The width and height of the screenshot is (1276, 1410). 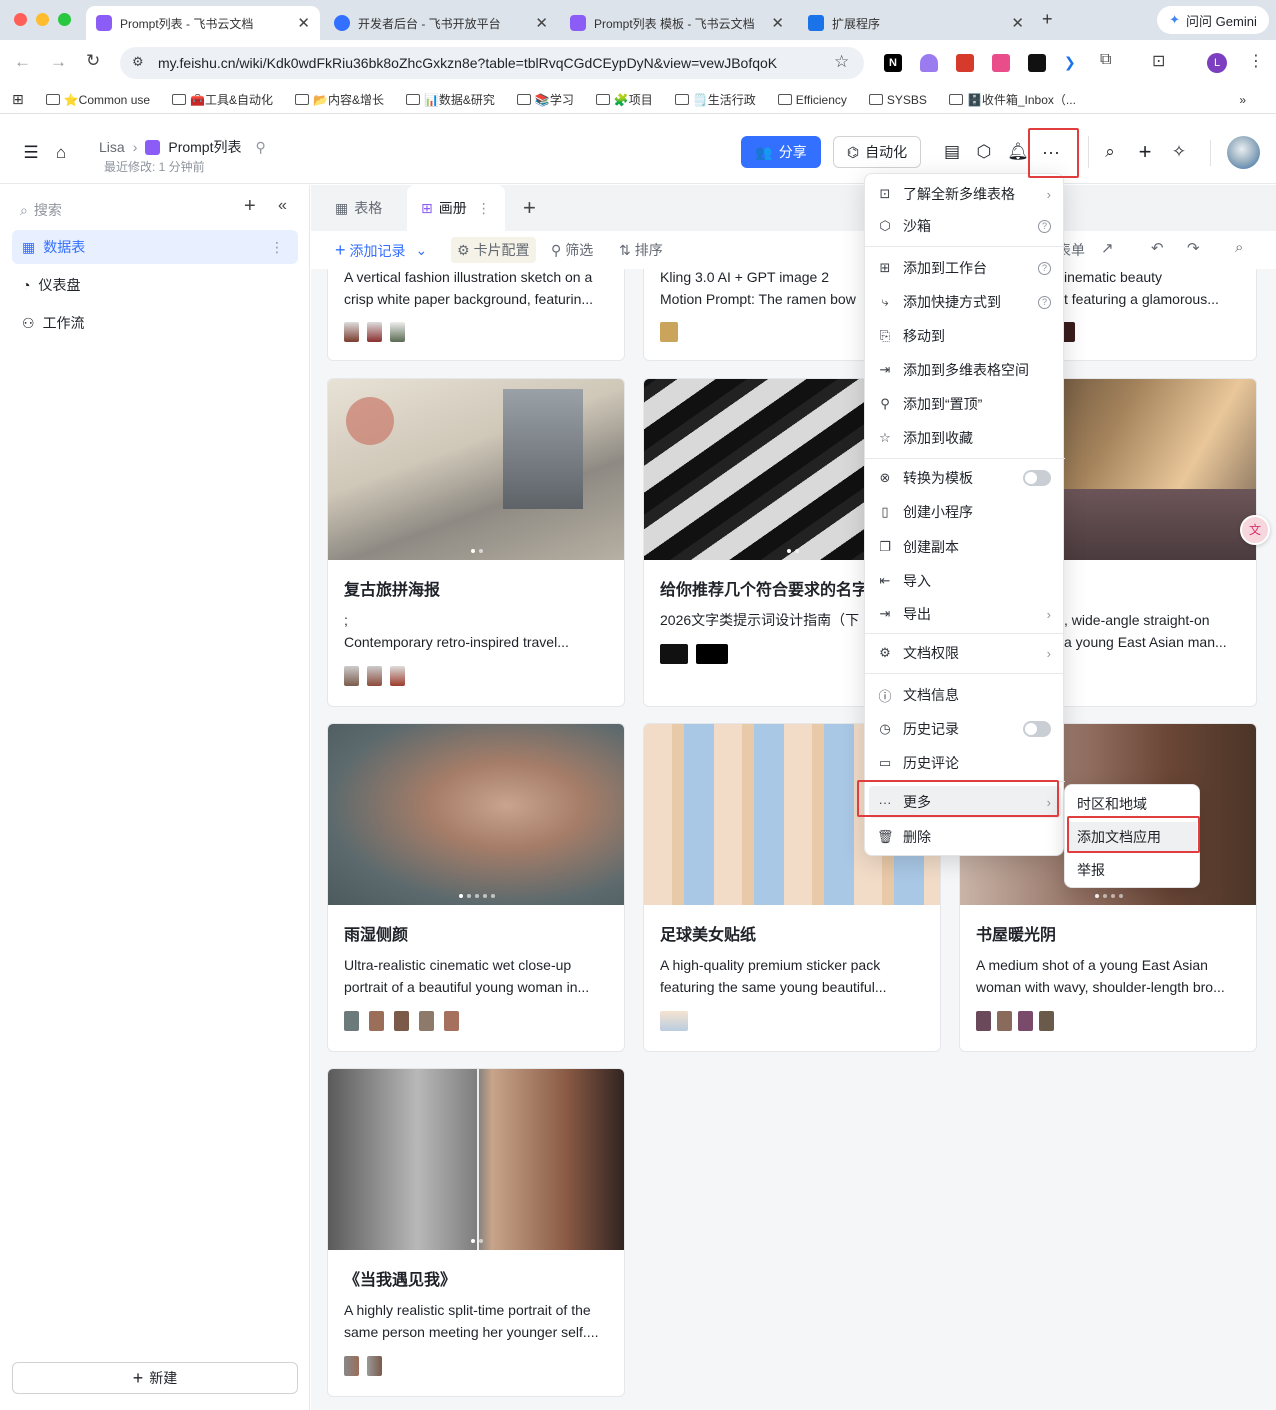 What do you see at coordinates (1217, 63) in the screenshot?
I see `profile-avatar: L` at bounding box center [1217, 63].